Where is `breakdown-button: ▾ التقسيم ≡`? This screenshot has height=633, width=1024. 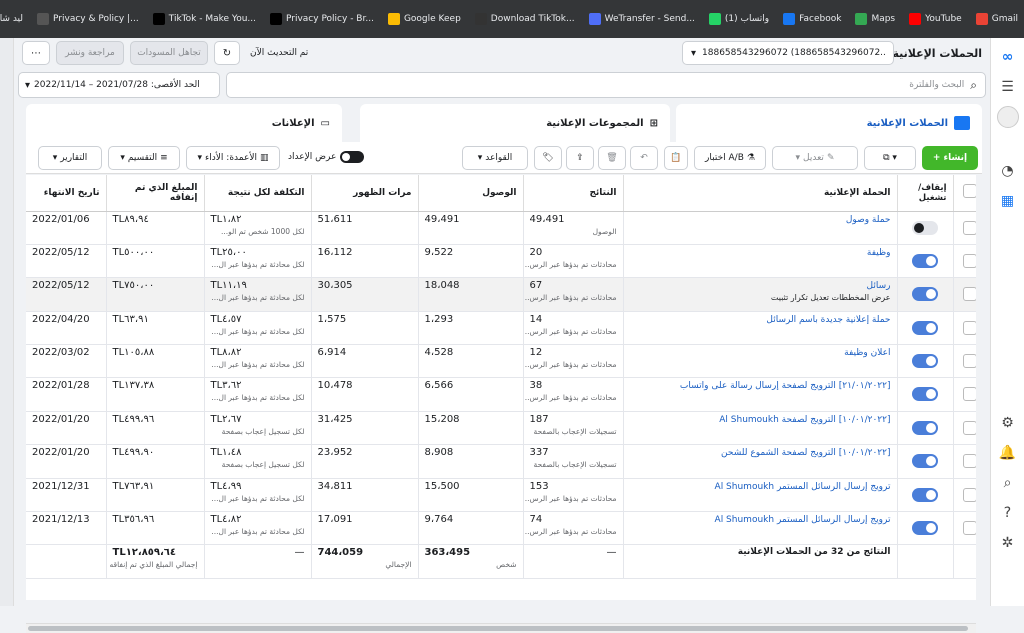
breakdown-button: ▾ التقسيم ≡ is located at coordinates (144, 158).